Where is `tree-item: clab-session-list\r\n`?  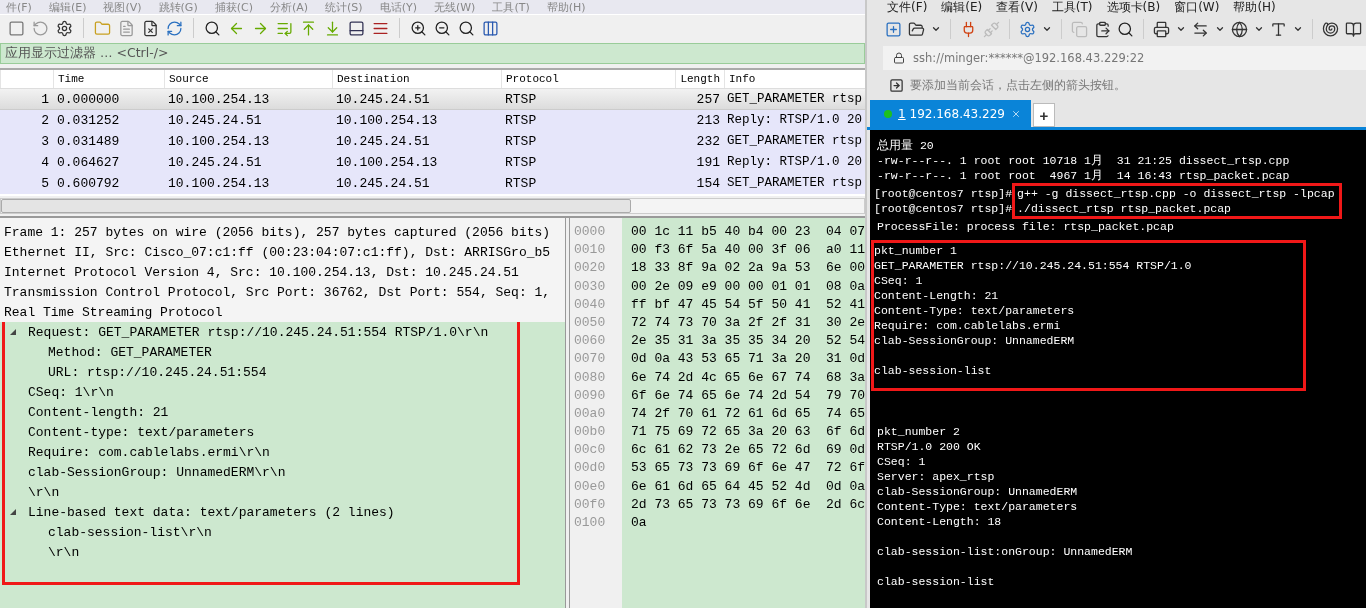
tree-item: clab-session-list\r\n is located at coordinates (130, 532).